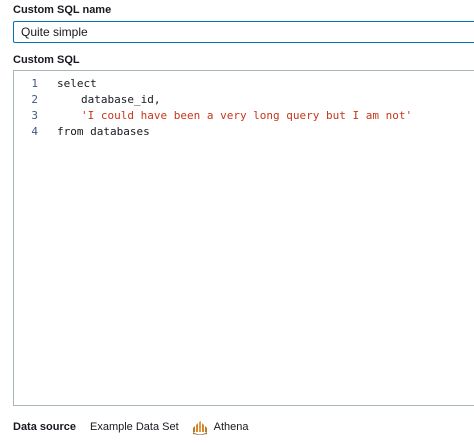 Image resolution: width=474 pixels, height=443 pixels. I want to click on custom-sql-name-input, so click(243, 32).